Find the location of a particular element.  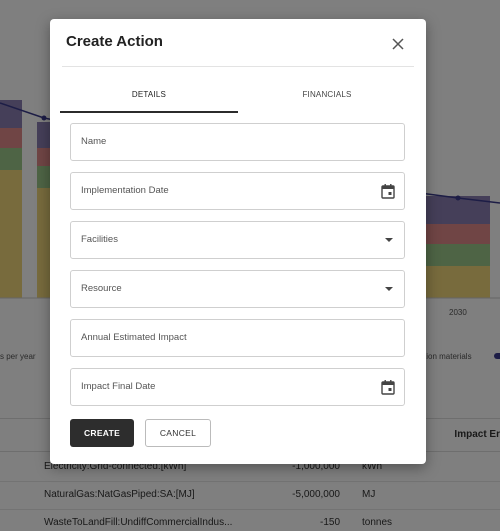

close-button is located at coordinates (398, 44).